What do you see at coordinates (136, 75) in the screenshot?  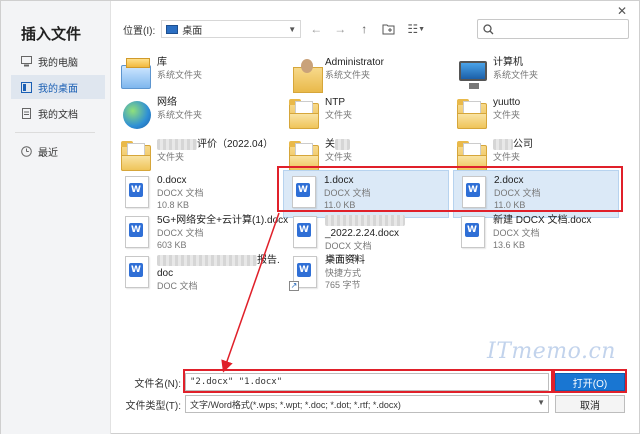 I see `library-icon` at bounding box center [136, 75].